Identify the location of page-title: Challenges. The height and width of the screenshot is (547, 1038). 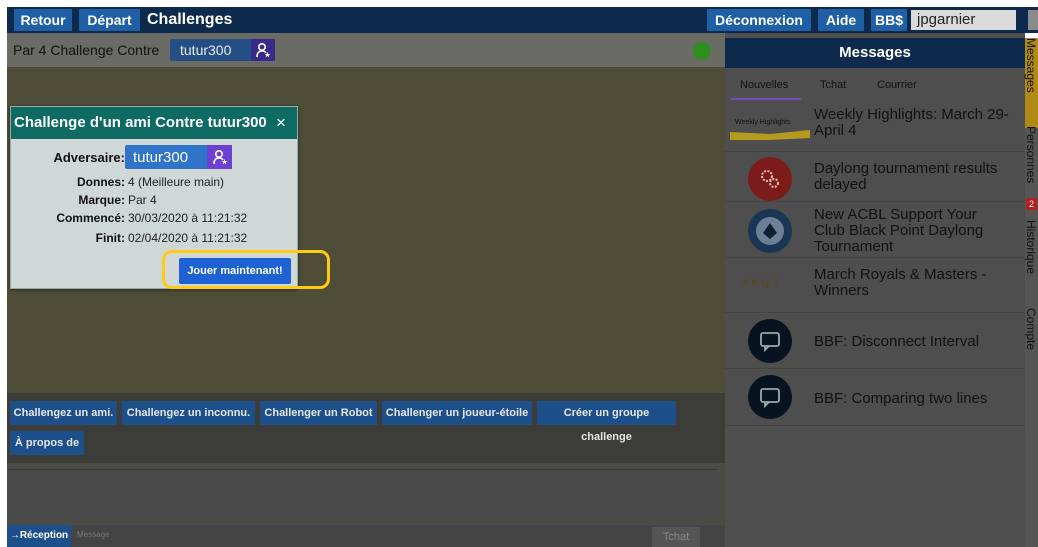
(190, 19).